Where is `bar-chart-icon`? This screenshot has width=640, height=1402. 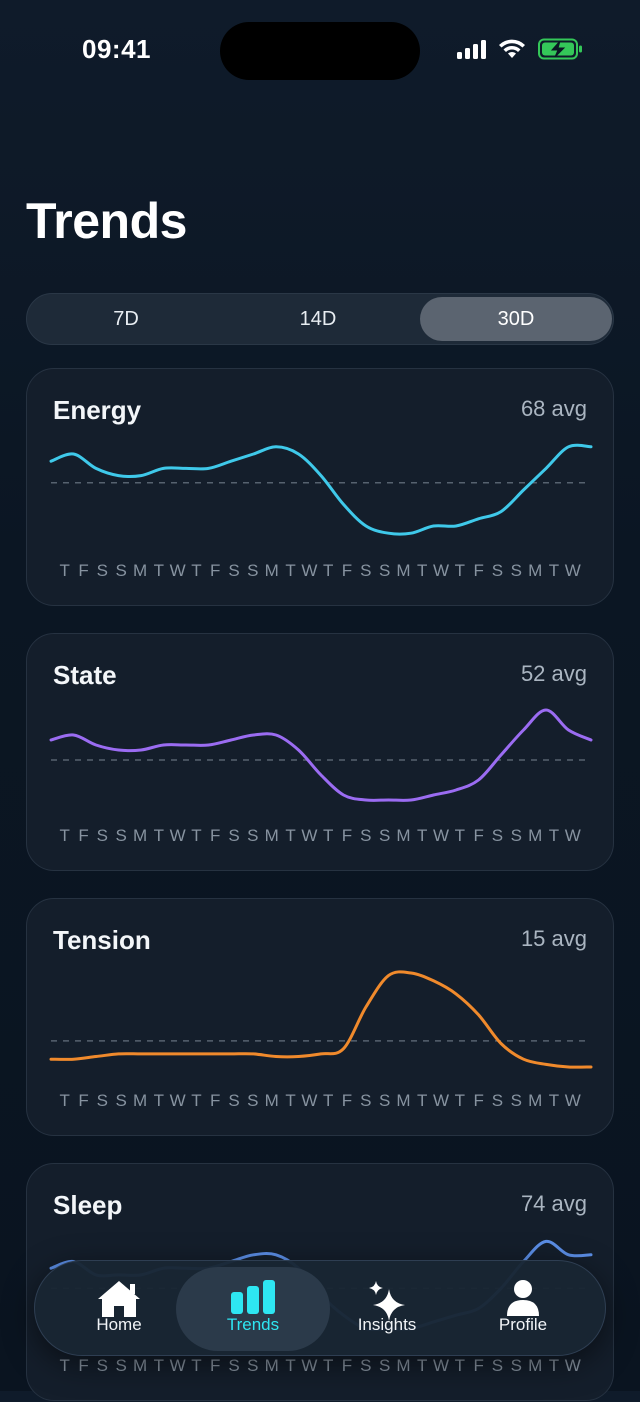
bar-chart-icon is located at coordinates (253, 1297).